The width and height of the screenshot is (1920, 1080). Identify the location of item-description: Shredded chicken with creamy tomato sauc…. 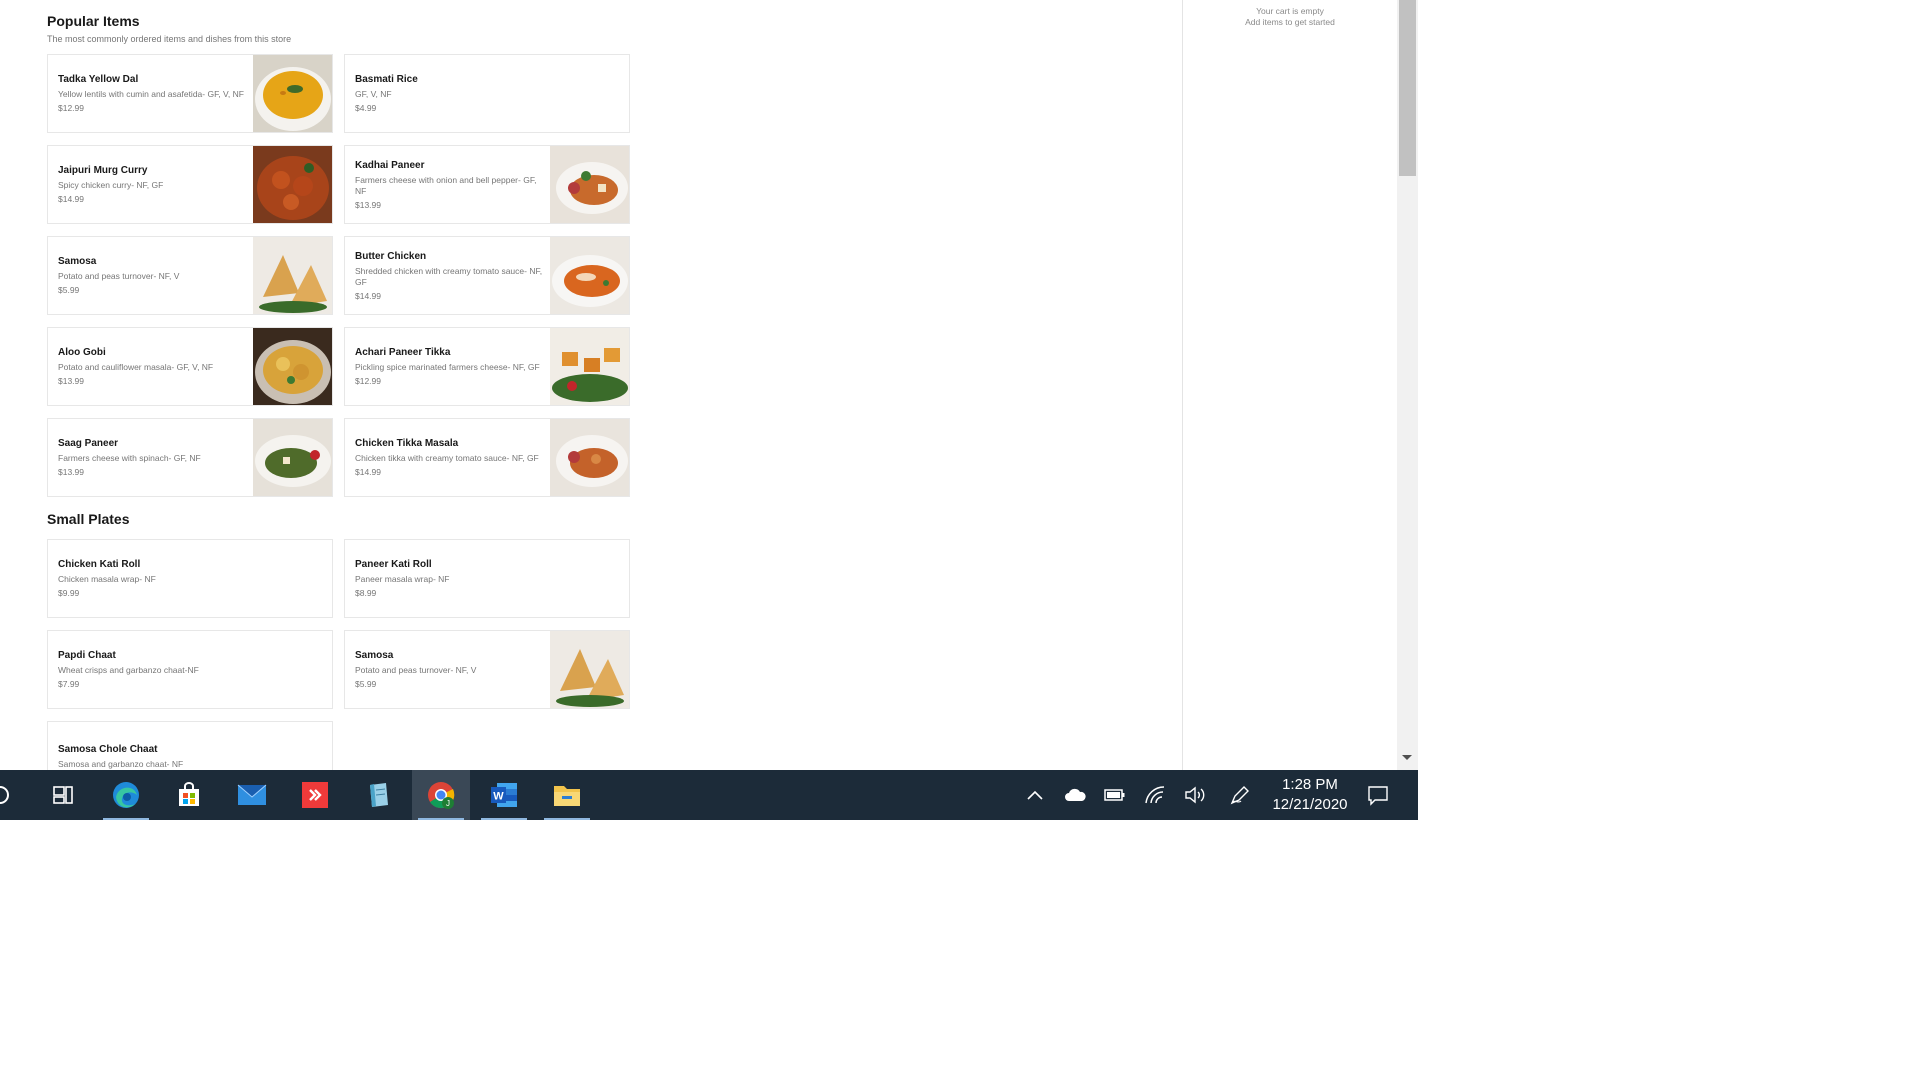
(449, 276).